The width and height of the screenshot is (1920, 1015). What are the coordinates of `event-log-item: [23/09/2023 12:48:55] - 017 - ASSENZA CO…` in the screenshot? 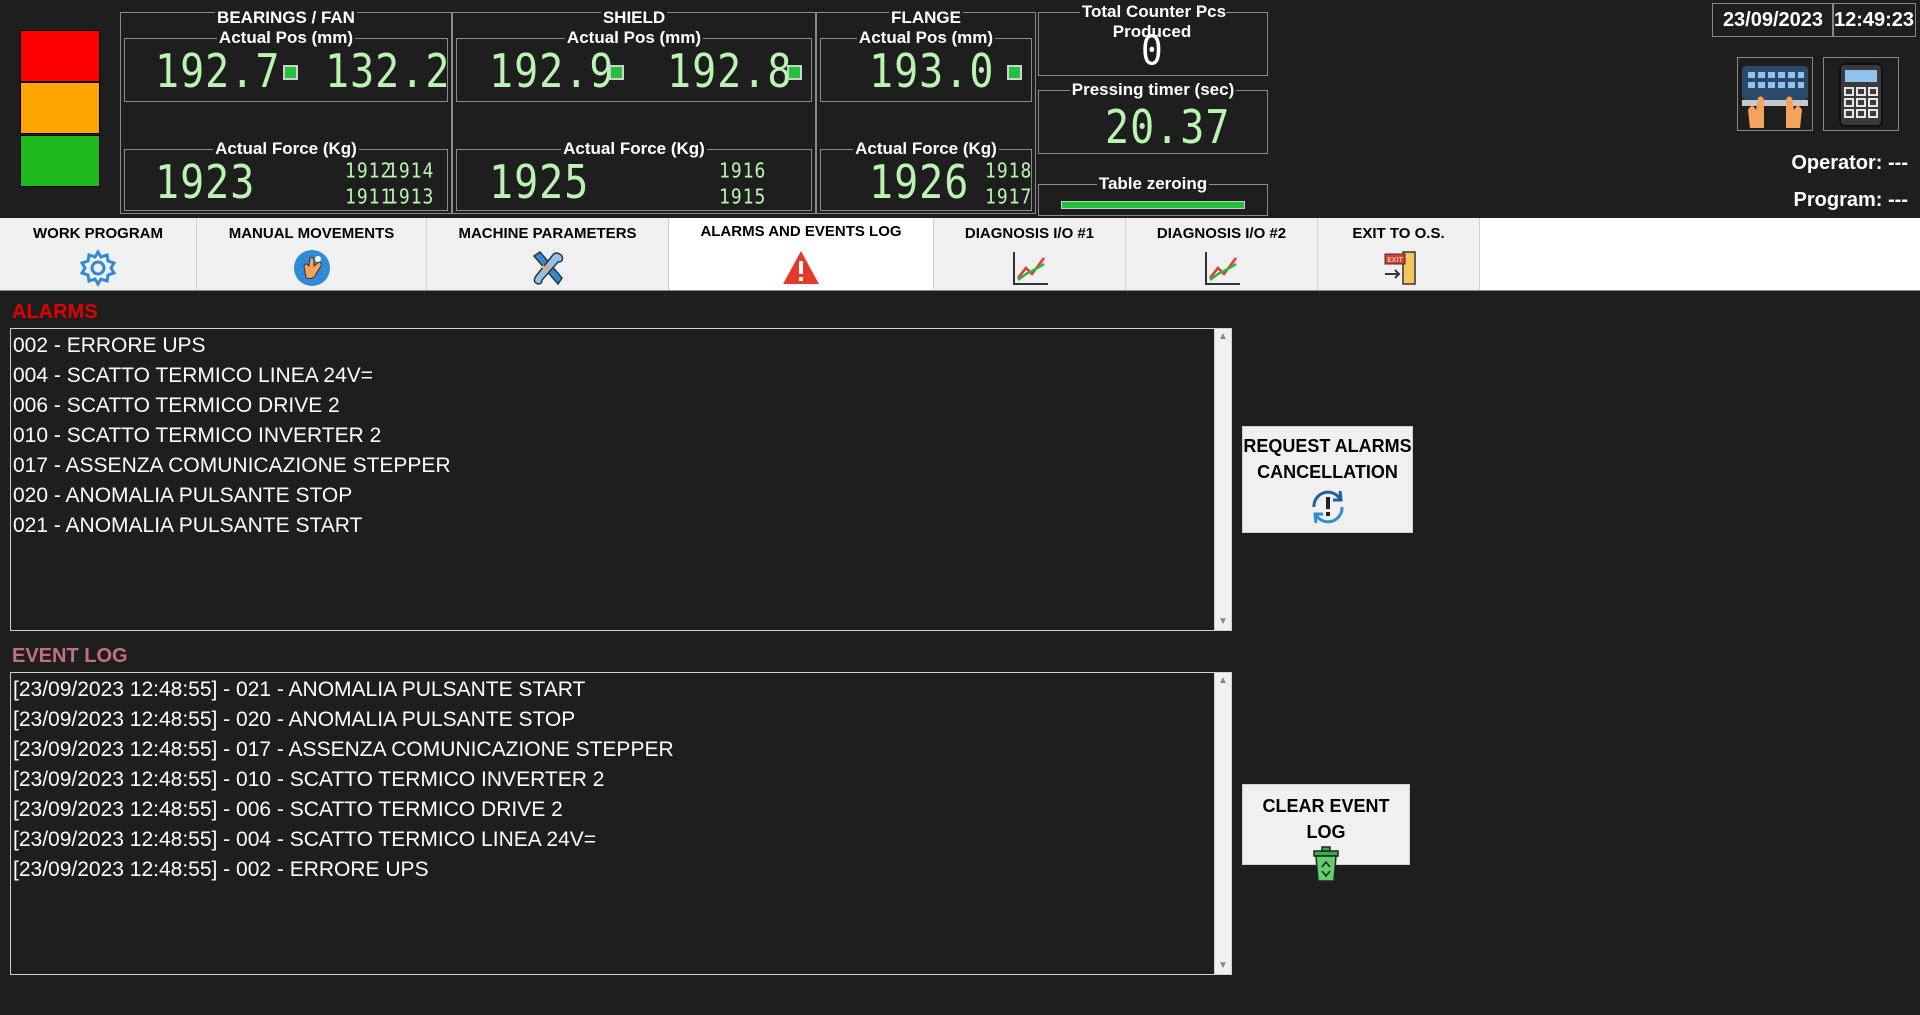 It's located at (621, 750).